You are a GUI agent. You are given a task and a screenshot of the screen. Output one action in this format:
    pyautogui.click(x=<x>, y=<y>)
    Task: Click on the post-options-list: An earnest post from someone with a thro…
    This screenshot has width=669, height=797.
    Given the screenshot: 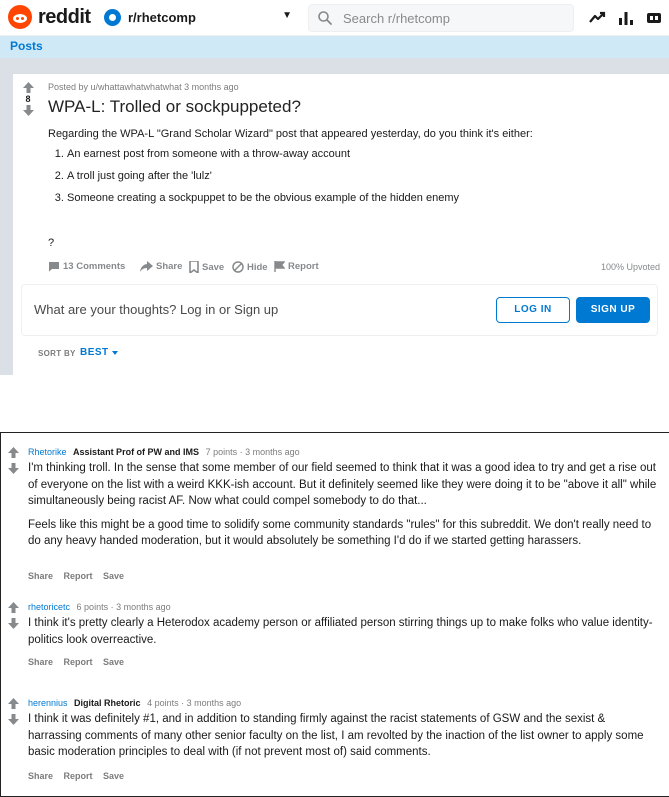 What is the action you would take?
    pyautogui.click(x=353, y=176)
    